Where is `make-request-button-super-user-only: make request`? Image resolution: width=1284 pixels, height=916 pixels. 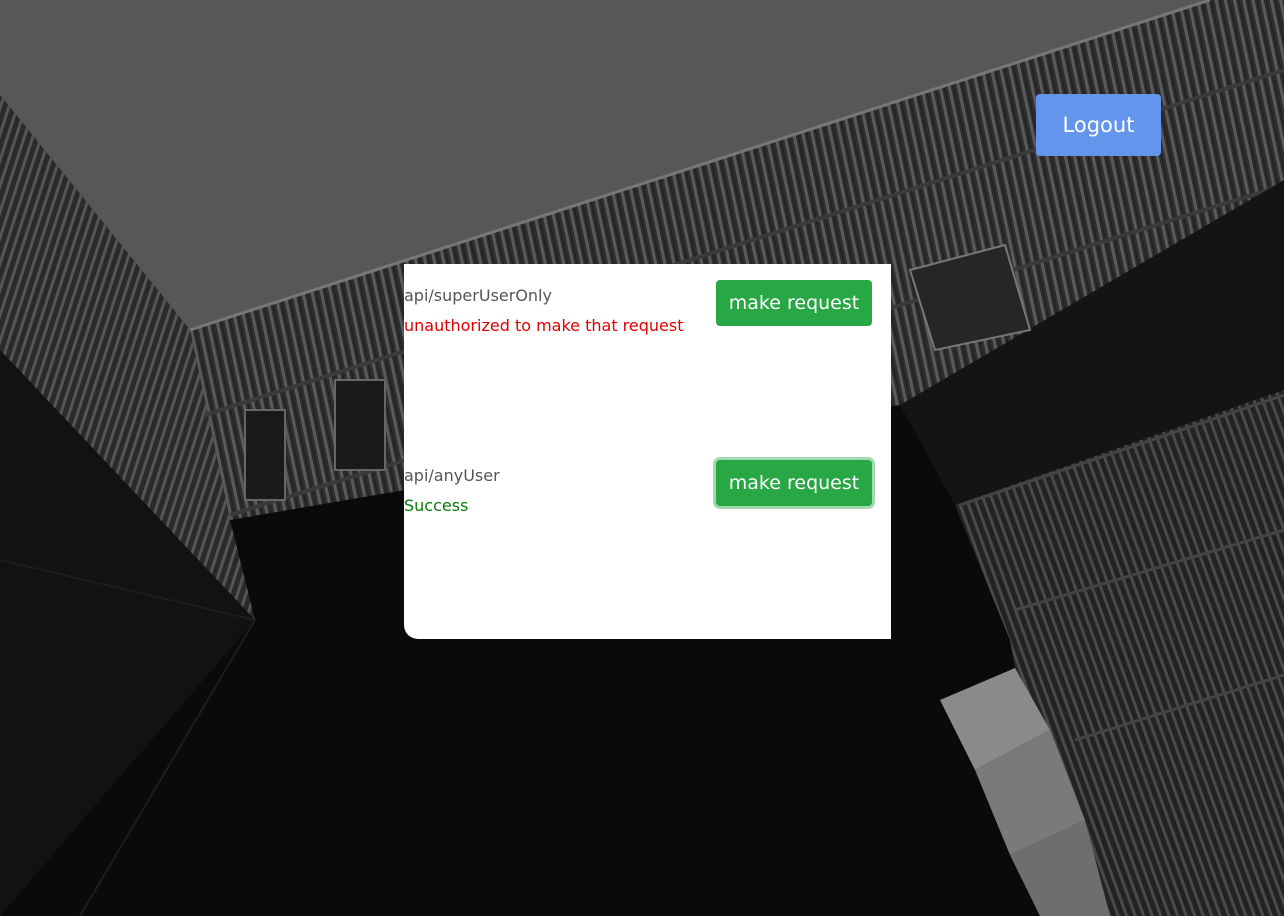 make-request-button-super-user-only: make request is located at coordinates (794, 303).